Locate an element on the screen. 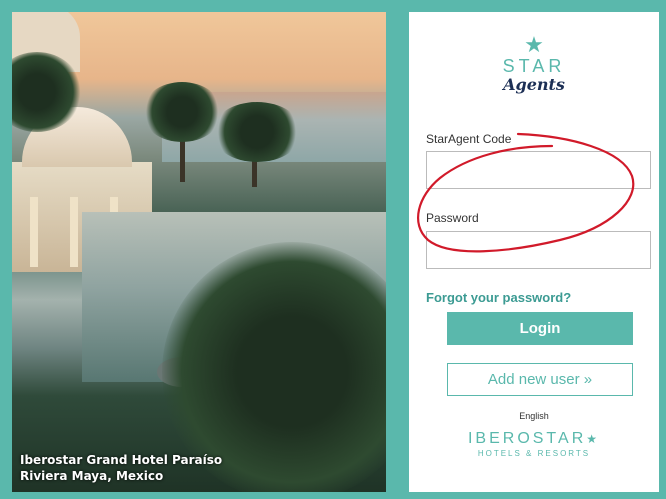 This screenshot has width=666, height=499. staragents-logo: ★ STAR Agents is located at coordinates (534, 64).